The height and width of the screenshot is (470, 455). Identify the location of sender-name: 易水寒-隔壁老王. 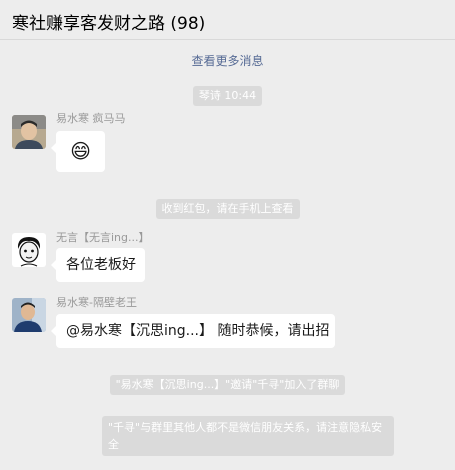
(96, 302).